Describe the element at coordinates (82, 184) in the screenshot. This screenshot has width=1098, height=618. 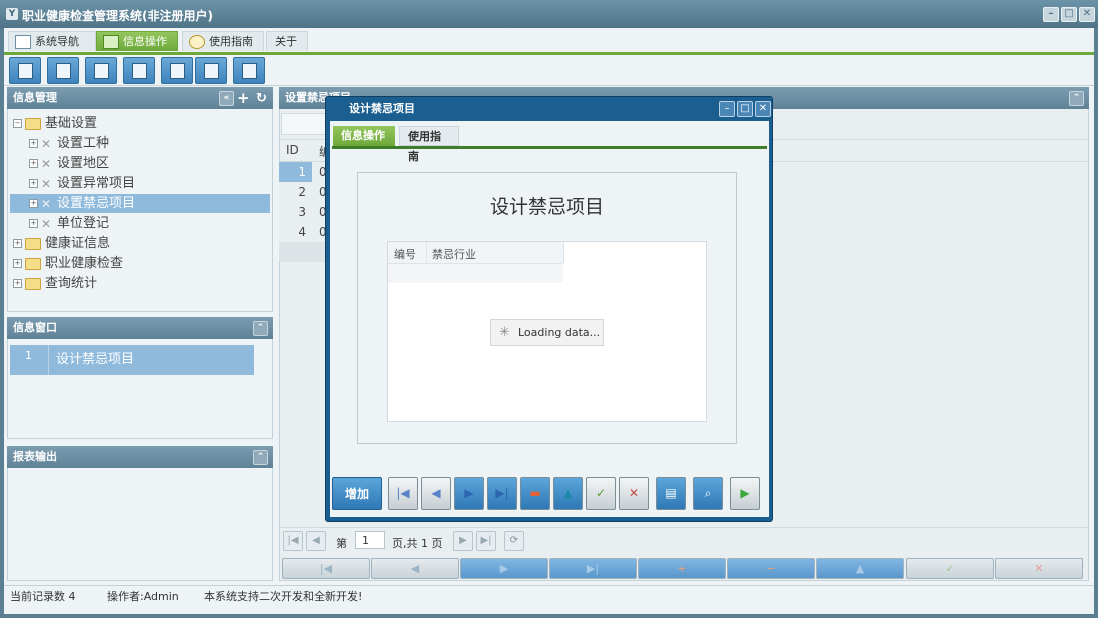
I see `tree-node-abnormal: + ✕ 设置异常项目` at that location.